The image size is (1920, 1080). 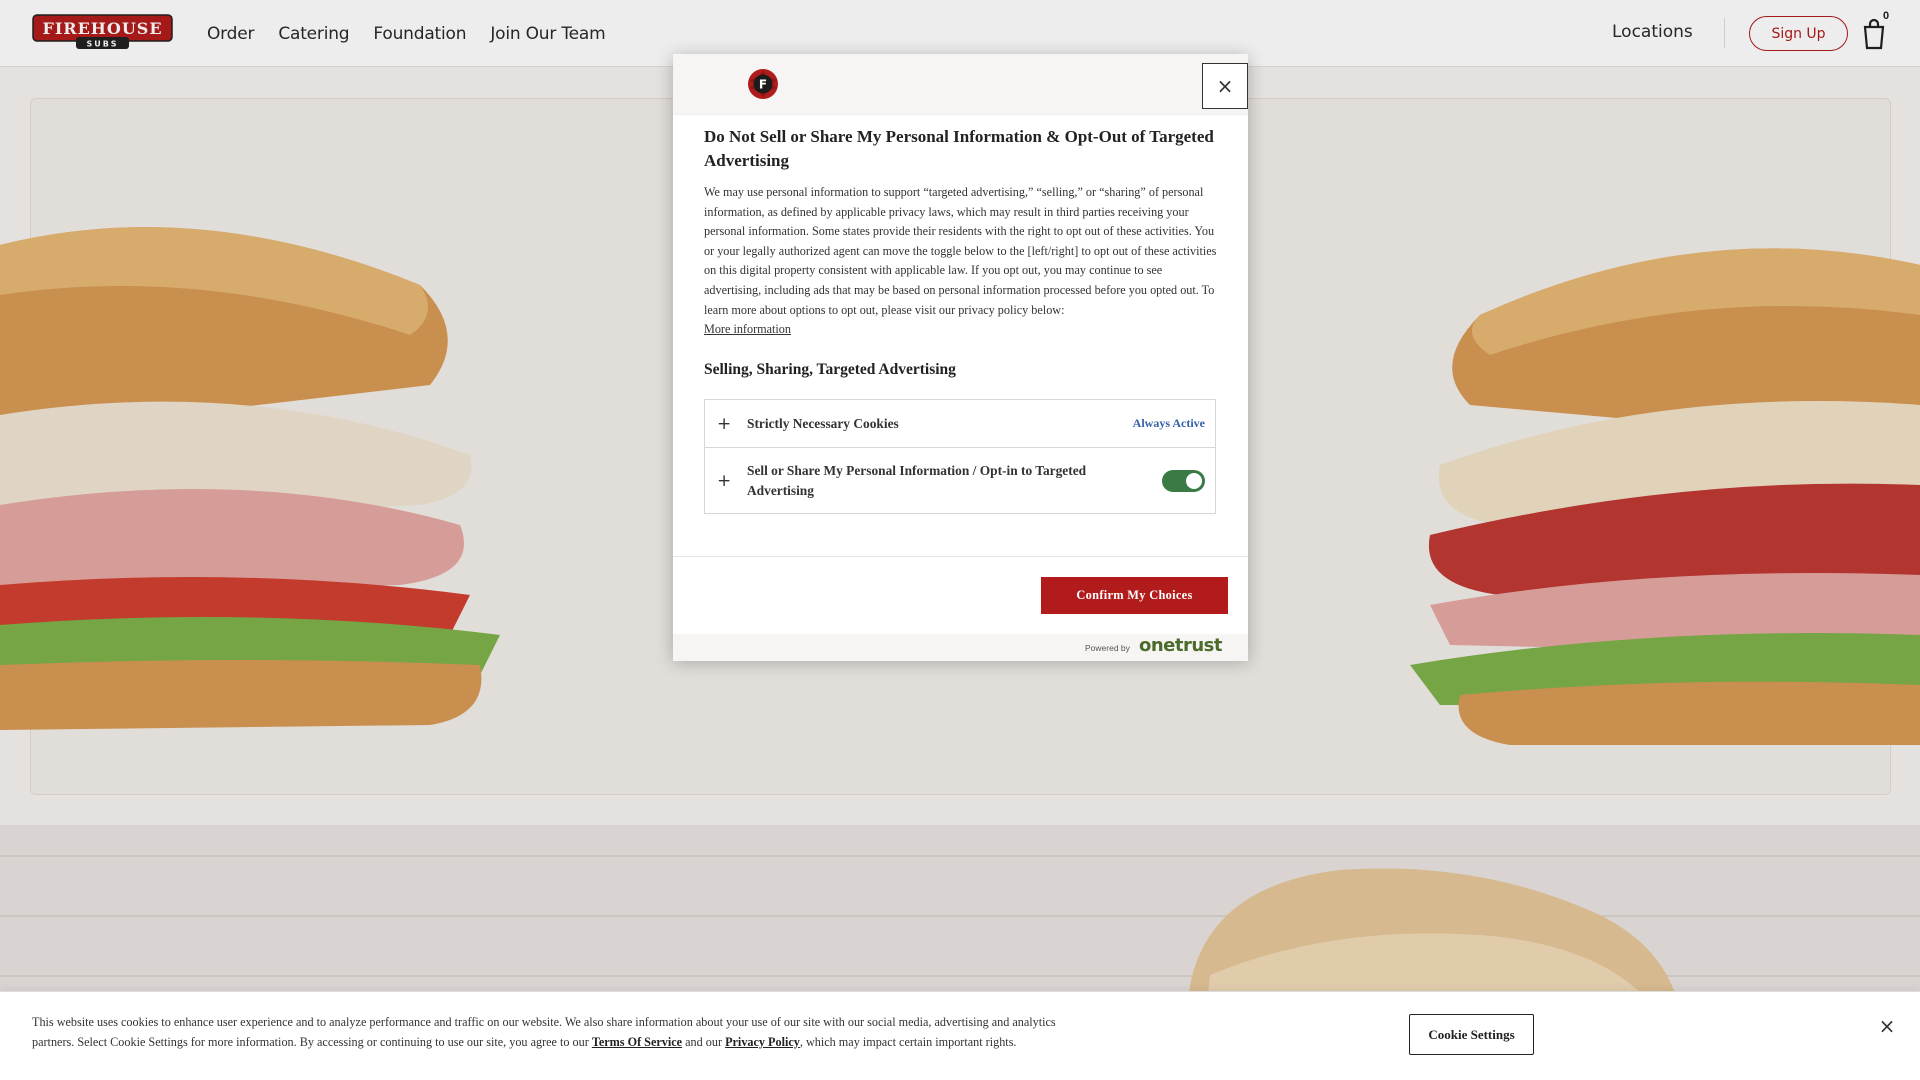 I want to click on always-active-badge: Always Active, so click(x=1168, y=423).